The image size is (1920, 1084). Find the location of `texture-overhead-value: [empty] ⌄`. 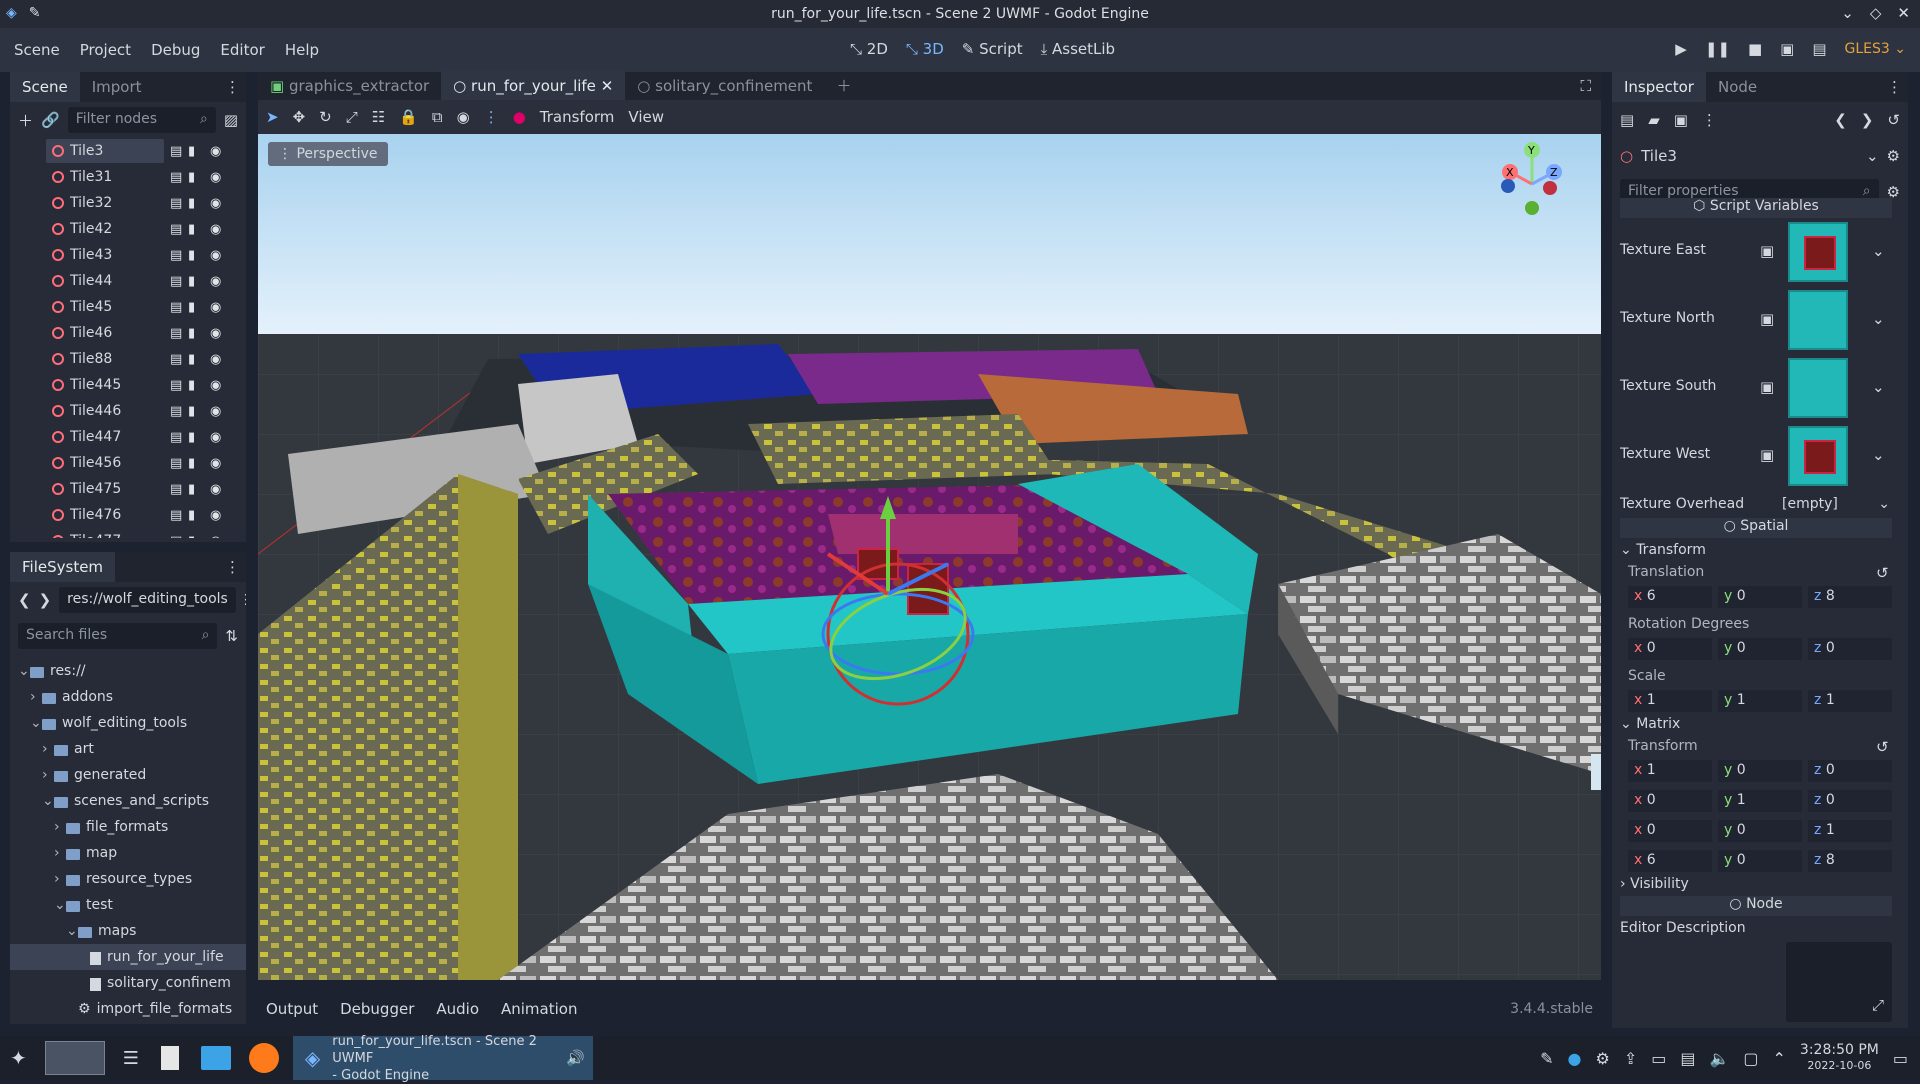

texture-overhead-value: [empty] ⌄ is located at coordinates (1836, 504).